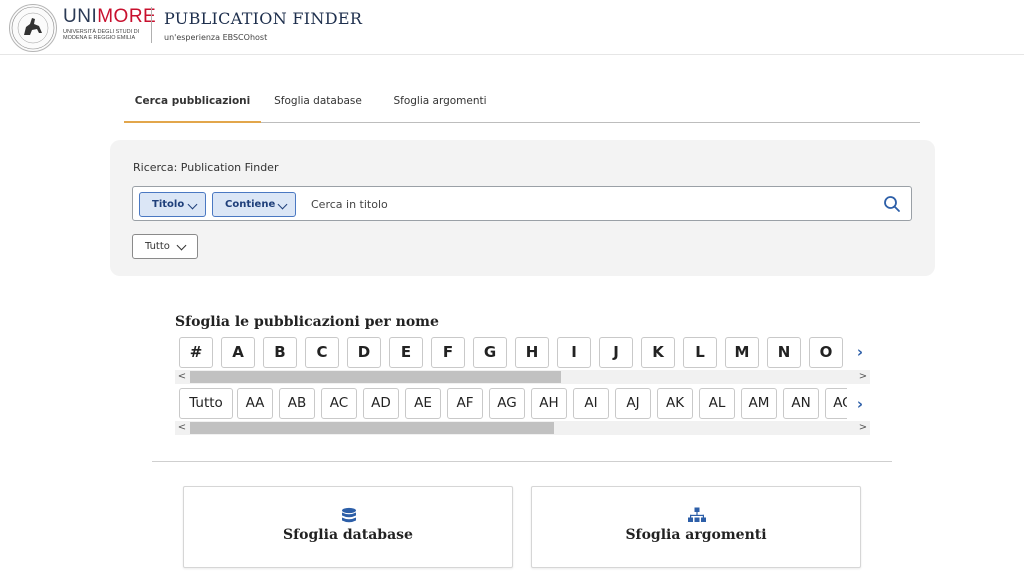 Image resolution: width=1024 pixels, height=581 pixels. What do you see at coordinates (375, 377) in the screenshot?
I see `letters-scrollbar-thumb` at bounding box center [375, 377].